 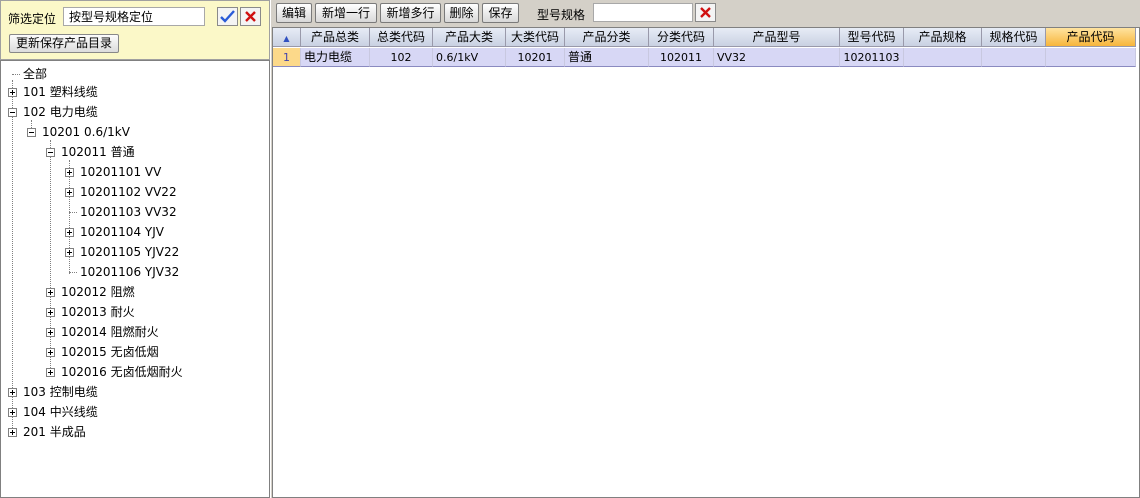 What do you see at coordinates (401, 37) in the screenshot?
I see `column-header: 总类代码` at bounding box center [401, 37].